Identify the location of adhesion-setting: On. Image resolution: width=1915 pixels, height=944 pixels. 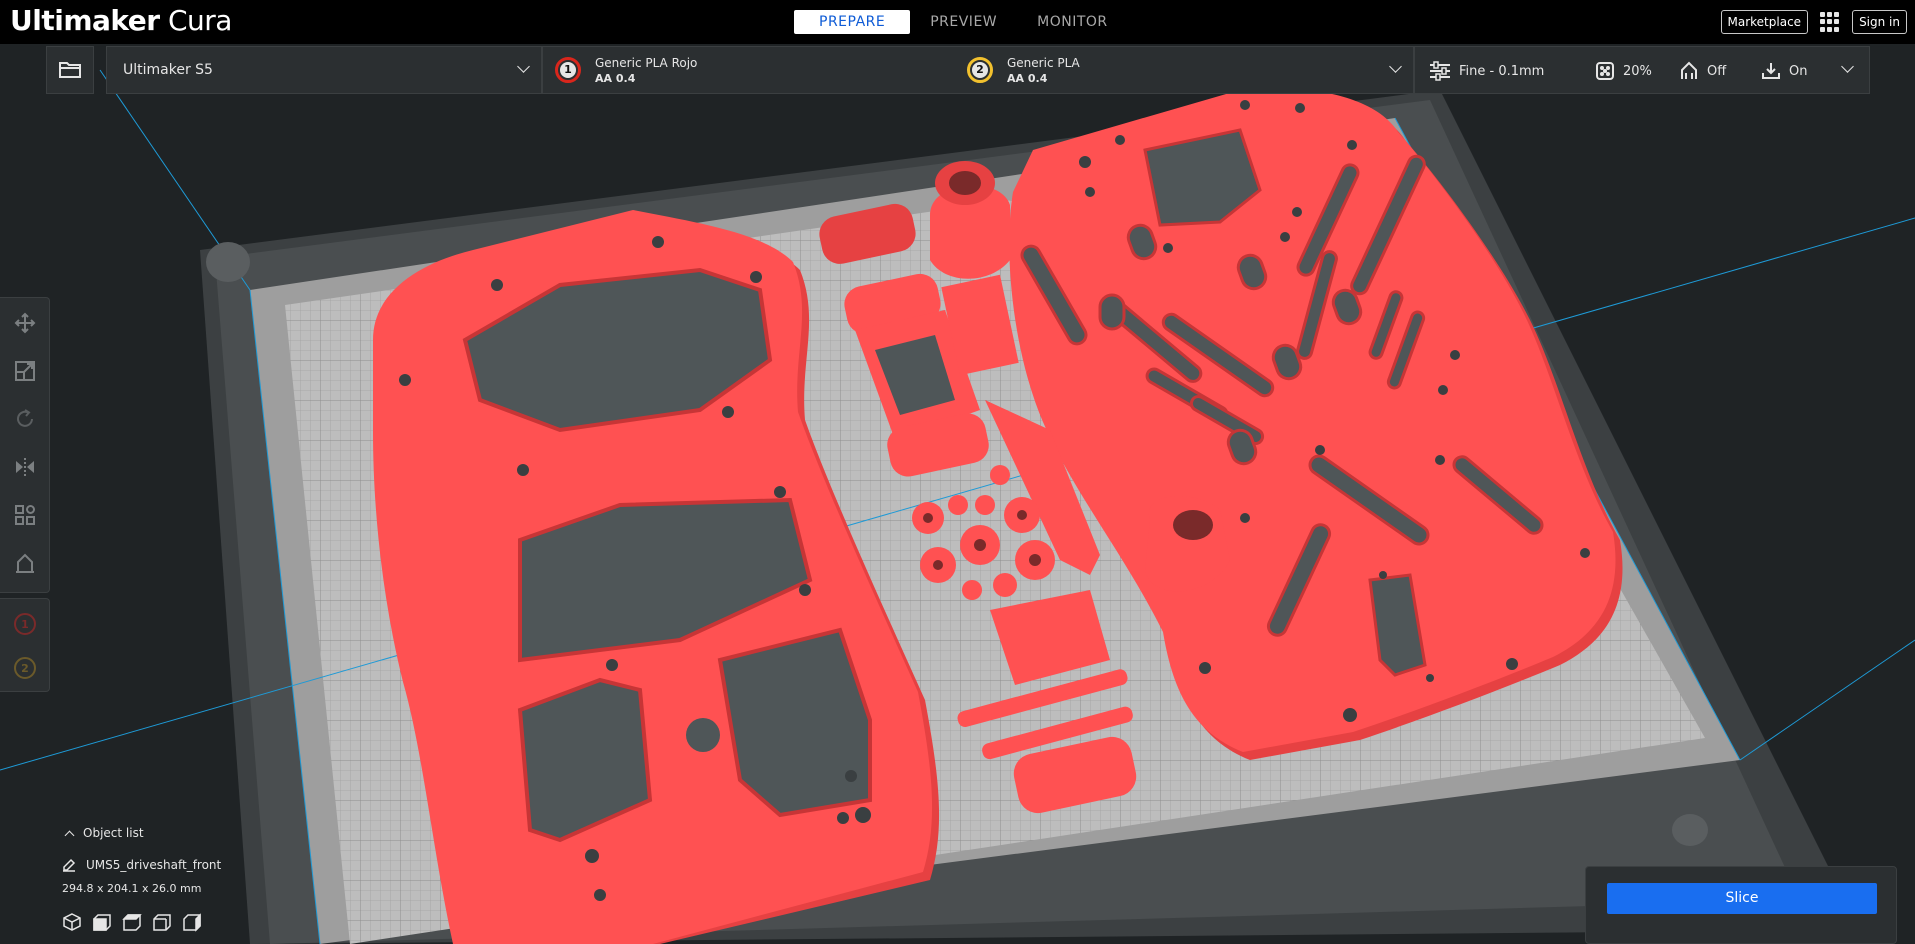
(1784, 71).